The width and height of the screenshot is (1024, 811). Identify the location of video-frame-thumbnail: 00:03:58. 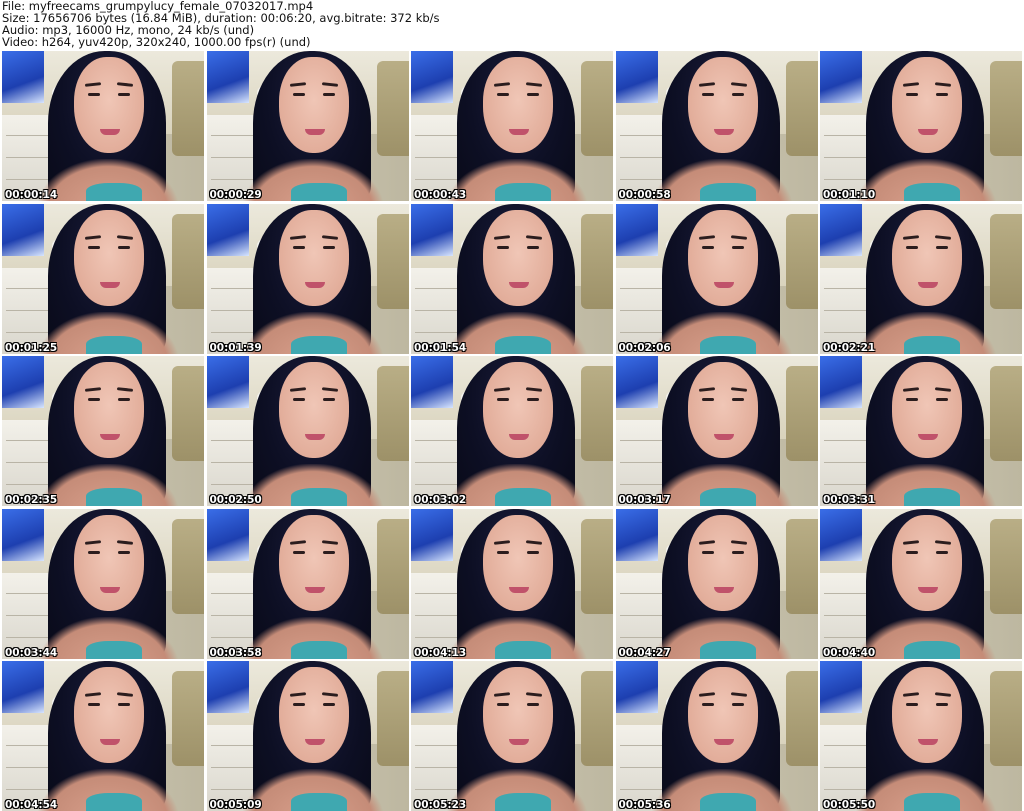
(307, 583).